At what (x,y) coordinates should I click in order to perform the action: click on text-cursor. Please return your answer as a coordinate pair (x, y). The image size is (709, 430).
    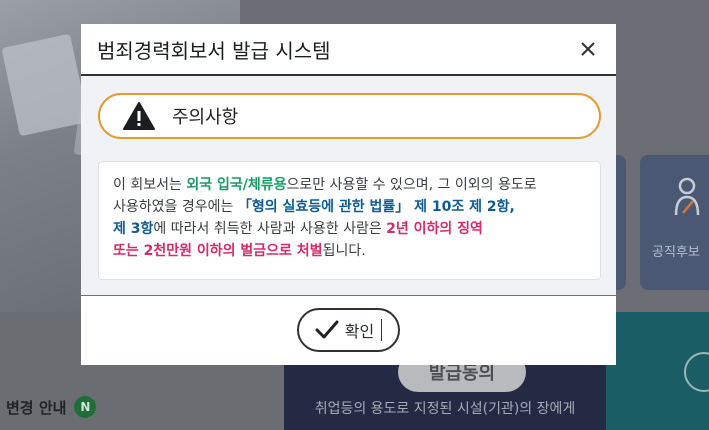
    Looking at the image, I should click on (382, 329).